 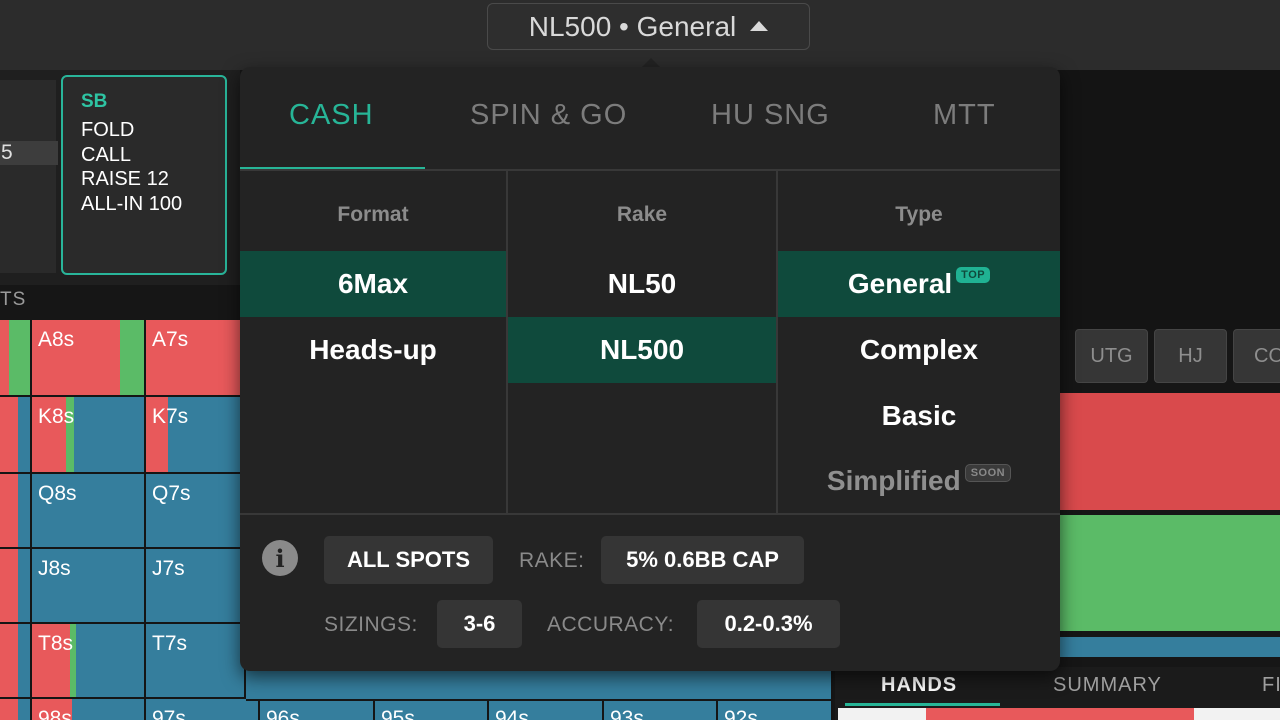 What do you see at coordinates (759, 25) in the screenshot?
I see `caret-up-icon` at bounding box center [759, 25].